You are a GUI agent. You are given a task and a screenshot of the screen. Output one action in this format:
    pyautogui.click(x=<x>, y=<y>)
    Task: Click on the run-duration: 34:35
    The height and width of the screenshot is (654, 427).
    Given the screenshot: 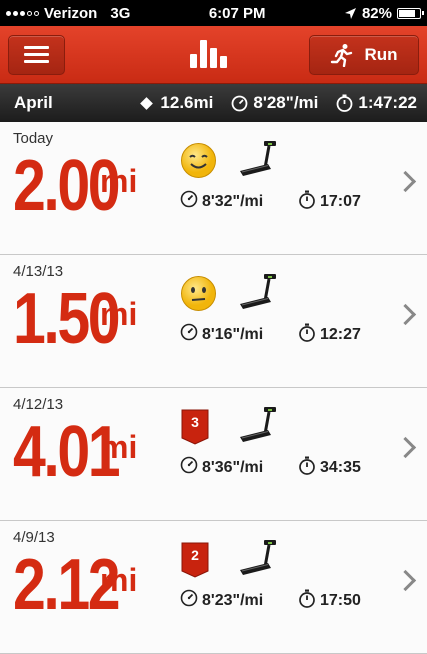 What is the action you would take?
    pyautogui.click(x=329, y=468)
    